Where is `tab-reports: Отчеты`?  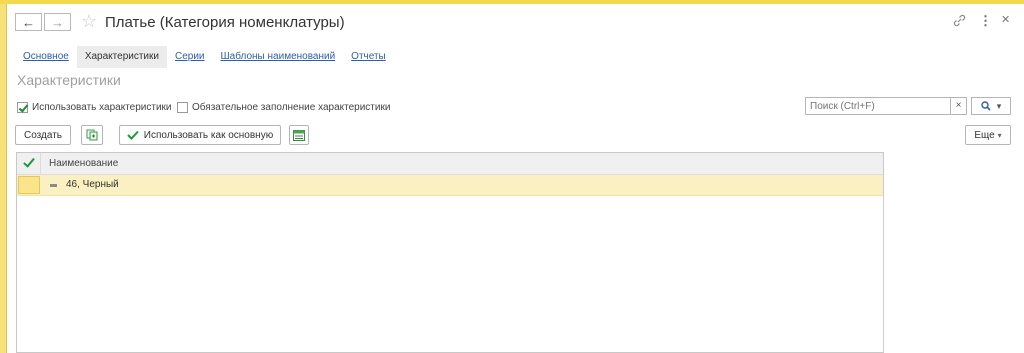
tab-reports: Отчеты is located at coordinates (368, 57).